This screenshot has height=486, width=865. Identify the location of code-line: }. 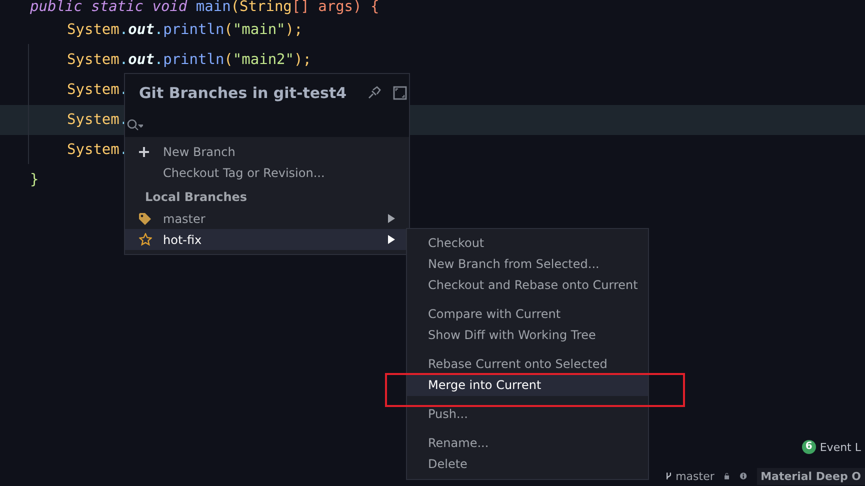
(34, 180).